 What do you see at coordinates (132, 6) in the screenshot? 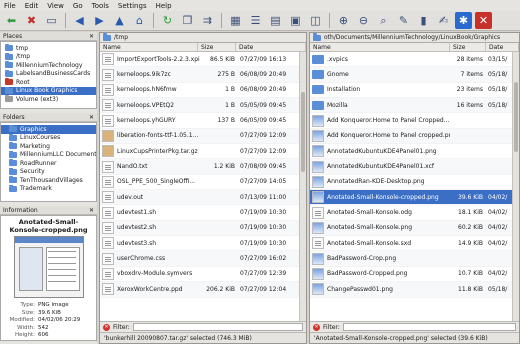
I see `menu-settings: Settings` at bounding box center [132, 6].